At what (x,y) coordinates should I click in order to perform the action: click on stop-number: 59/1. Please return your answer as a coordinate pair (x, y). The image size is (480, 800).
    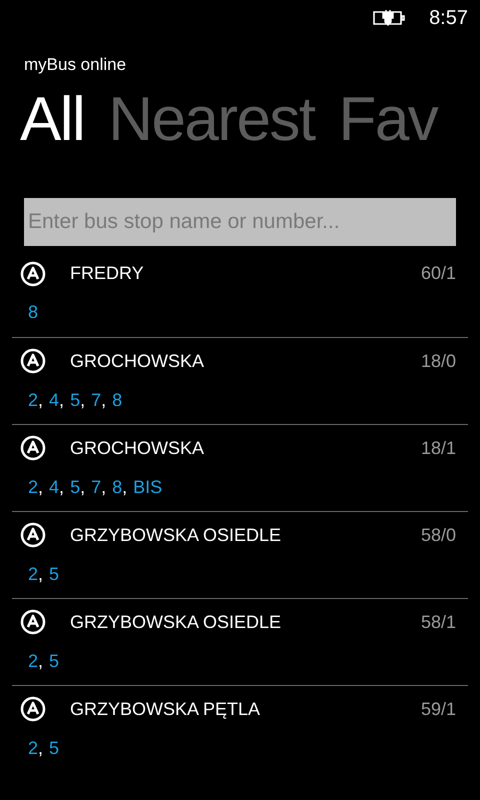
    Looking at the image, I should click on (438, 709).